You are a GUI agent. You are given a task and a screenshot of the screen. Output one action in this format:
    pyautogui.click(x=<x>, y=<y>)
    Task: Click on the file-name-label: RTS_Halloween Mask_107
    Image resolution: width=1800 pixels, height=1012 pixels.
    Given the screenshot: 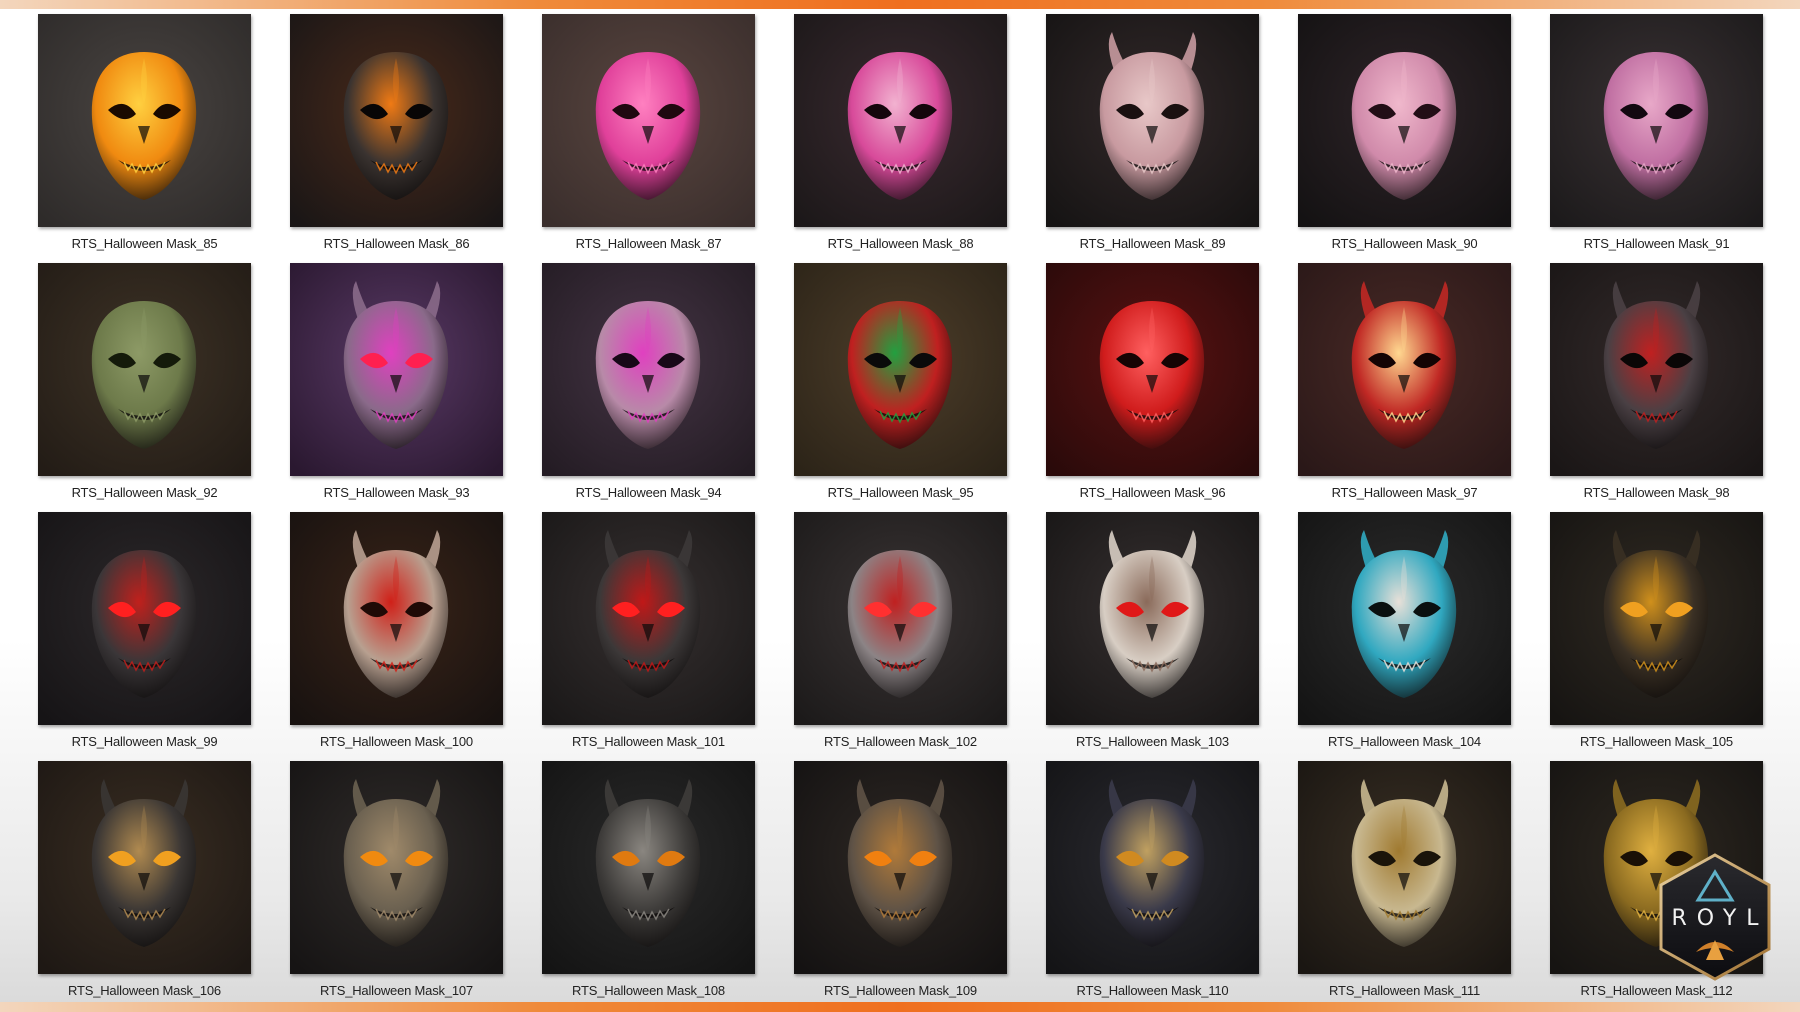 What is the action you would take?
    pyautogui.click(x=396, y=990)
    